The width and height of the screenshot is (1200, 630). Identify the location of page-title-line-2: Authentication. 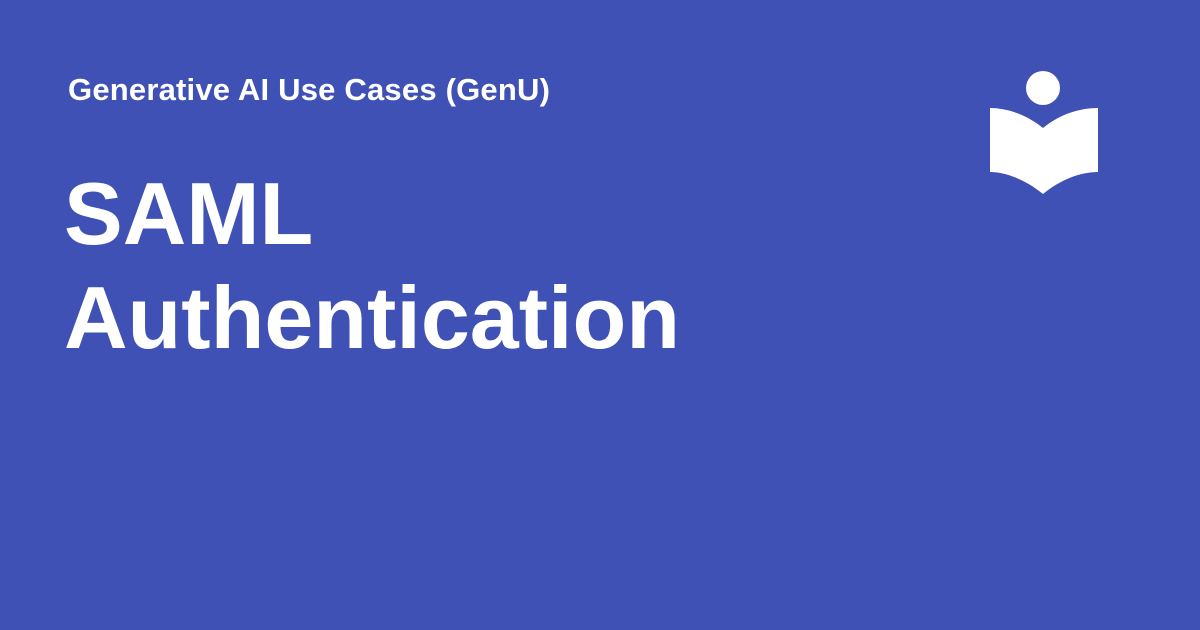
(372, 317).